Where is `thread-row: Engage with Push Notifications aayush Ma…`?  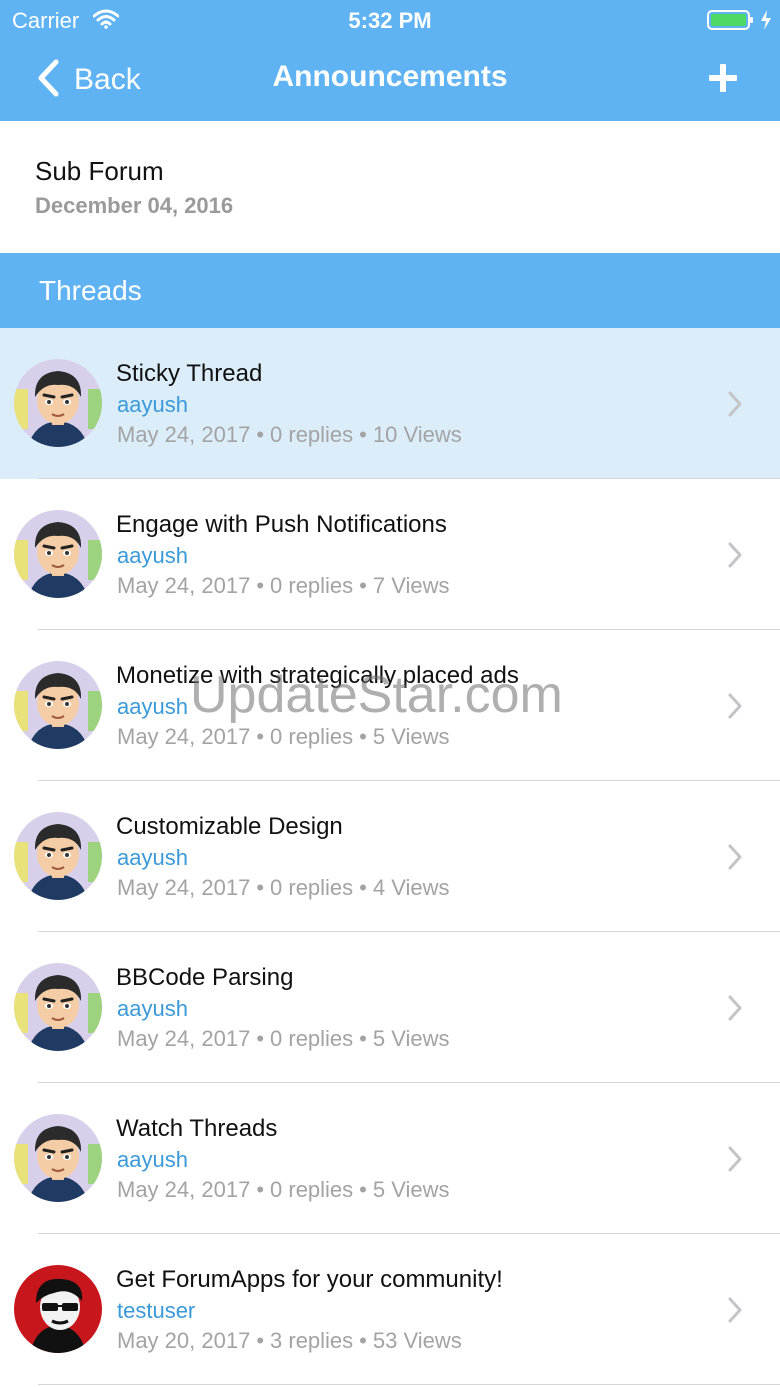
thread-row: Engage with Push Notifications aayush Ma… is located at coordinates (390, 554).